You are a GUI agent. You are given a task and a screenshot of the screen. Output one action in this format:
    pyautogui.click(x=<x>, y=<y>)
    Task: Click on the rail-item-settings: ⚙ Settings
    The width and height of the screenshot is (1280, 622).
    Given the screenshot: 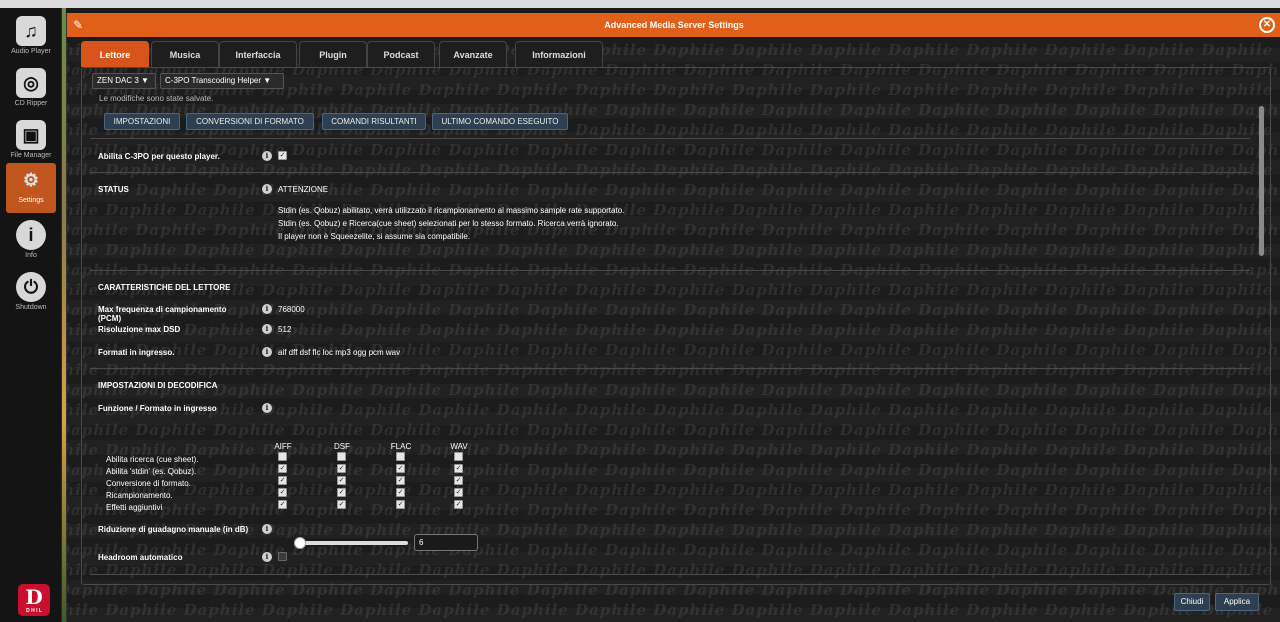 What is the action you would take?
    pyautogui.click(x=31, y=188)
    